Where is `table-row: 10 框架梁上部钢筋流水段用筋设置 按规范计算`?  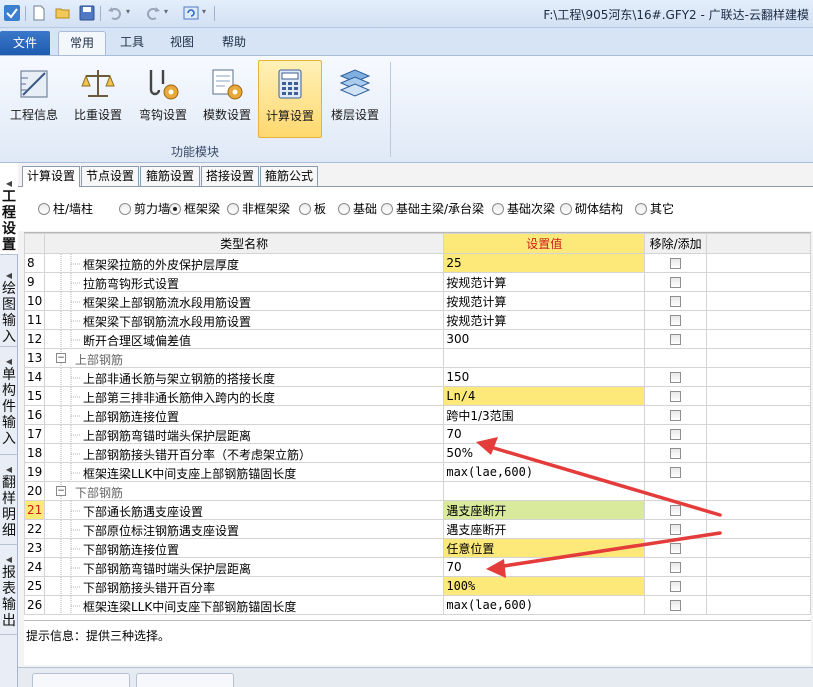 table-row: 10 框架梁上部钢筋流水段用筋设置 按规范计算 is located at coordinates (417, 301).